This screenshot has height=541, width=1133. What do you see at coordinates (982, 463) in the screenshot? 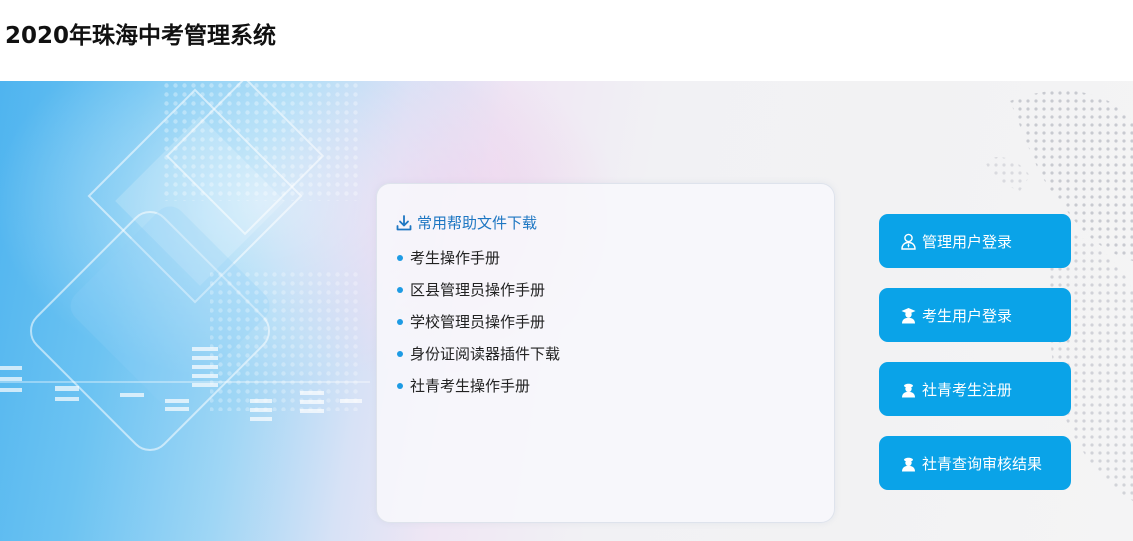
I see `social-query-result-label: 社青查询审核结果` at bounding box center [982, 463].